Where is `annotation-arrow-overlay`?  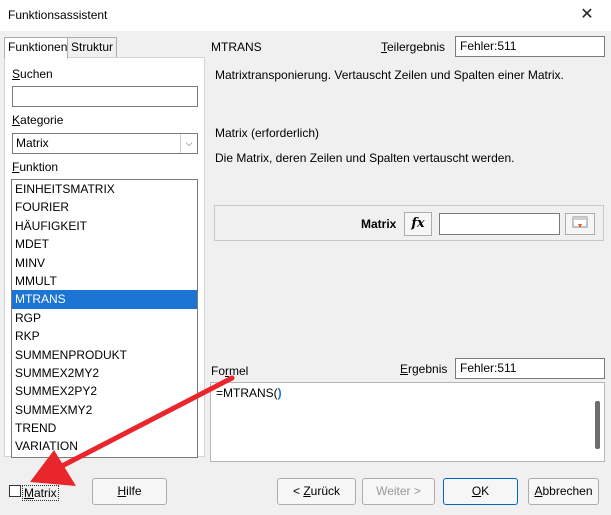 annotation-arrow-overlay is located at coordinates (132, 430).